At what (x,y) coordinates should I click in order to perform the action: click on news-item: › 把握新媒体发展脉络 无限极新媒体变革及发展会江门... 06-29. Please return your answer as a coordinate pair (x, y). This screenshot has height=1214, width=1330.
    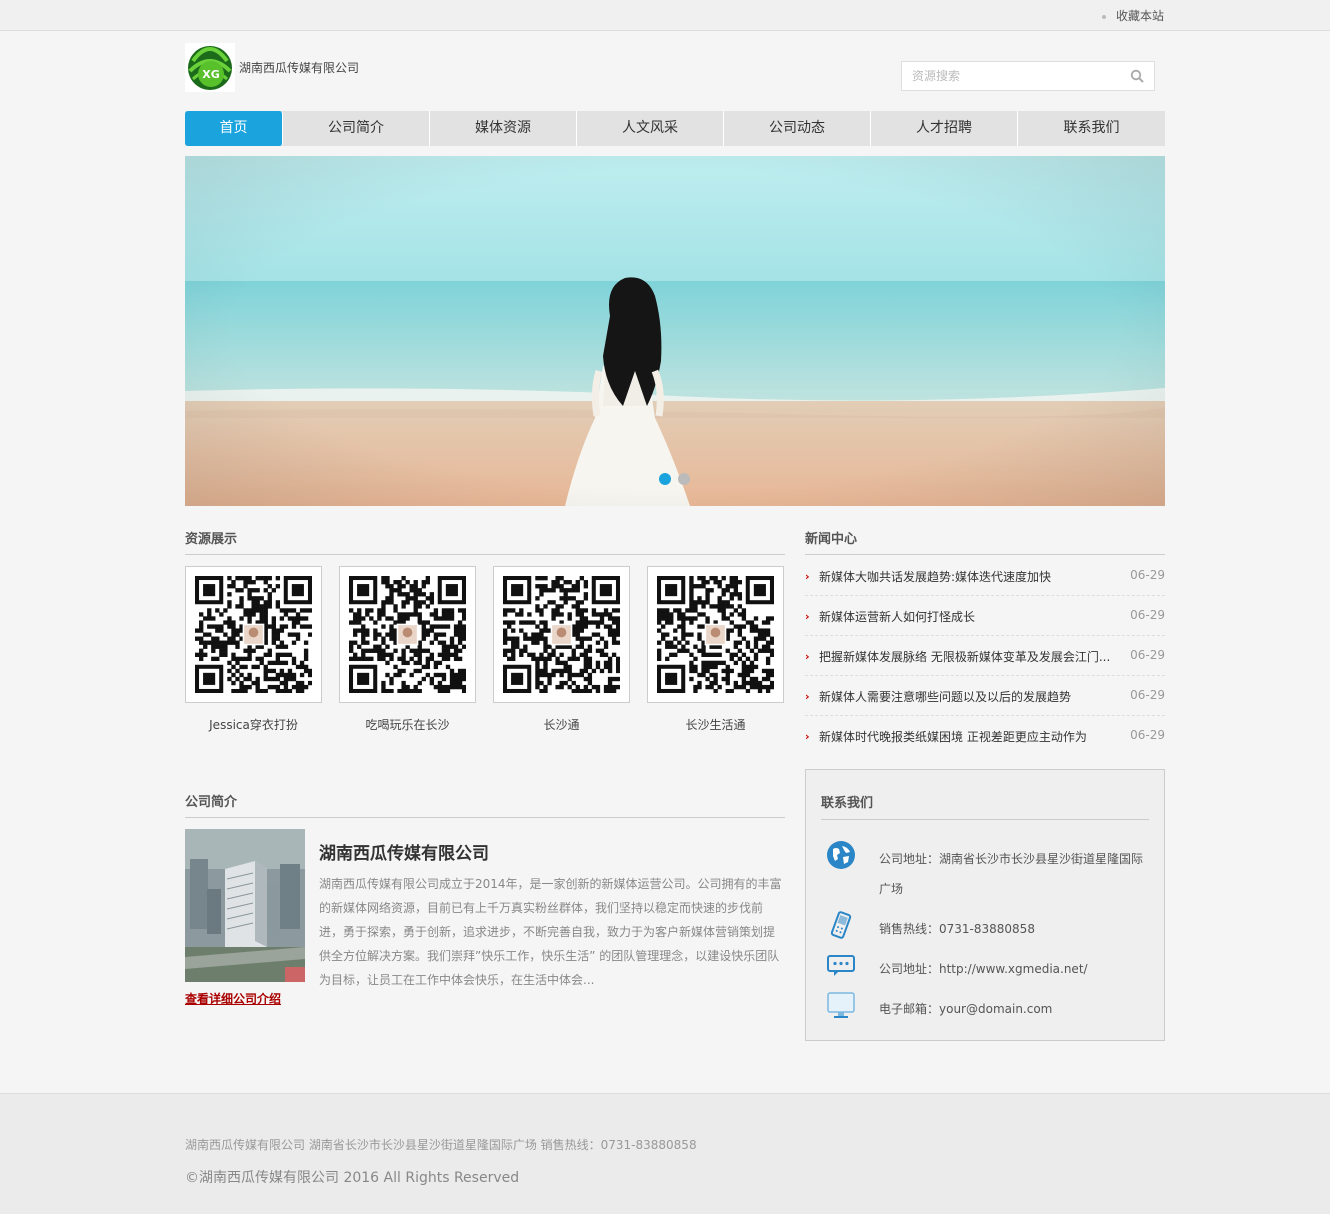
    Looking at the image, I should click on (985, 656).